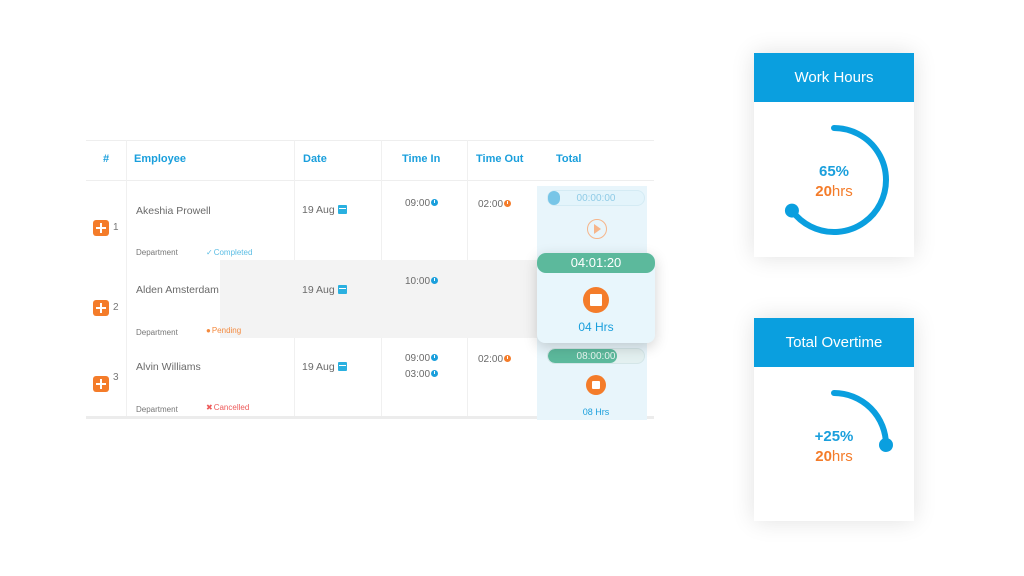 Image resolution: width=1024 pixels, height=576 pixels. What do you see at coordinates (177, 290) in the screenshot?
I see `employee-name: Alden Amsterdam` at bounding box center [177, 290].